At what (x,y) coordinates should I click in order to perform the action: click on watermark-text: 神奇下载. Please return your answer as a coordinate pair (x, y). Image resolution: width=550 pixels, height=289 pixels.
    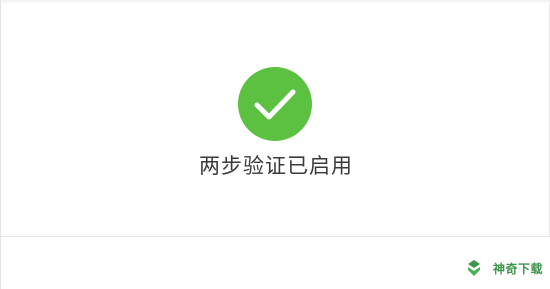
    Looking at the image, I should click on (517, 268).